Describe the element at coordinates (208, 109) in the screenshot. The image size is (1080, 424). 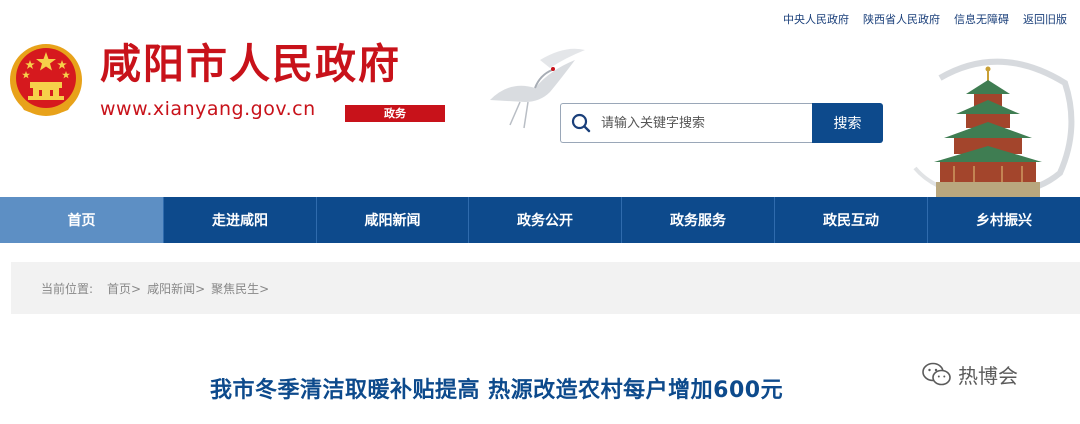
I see `site-url: www.xianyang.gov.cn` at that location.